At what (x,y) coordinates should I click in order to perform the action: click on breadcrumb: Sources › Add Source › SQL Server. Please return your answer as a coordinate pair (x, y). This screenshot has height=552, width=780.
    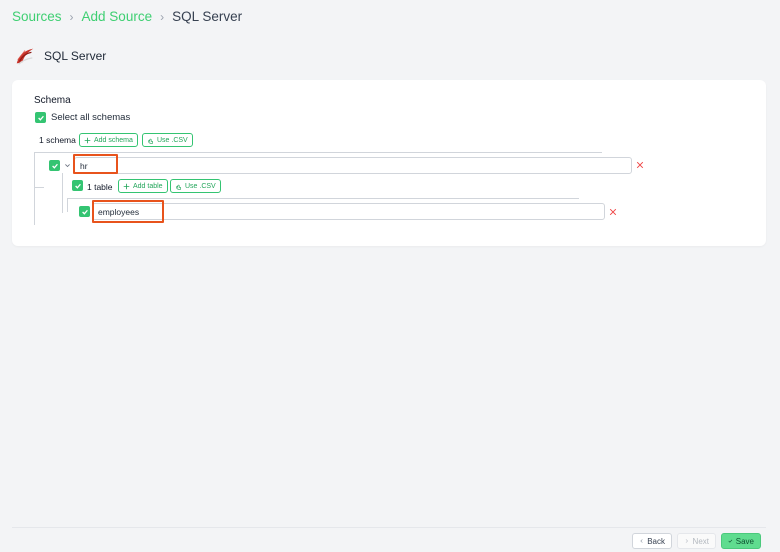
    Looking at the image, I should click on (127, 16).